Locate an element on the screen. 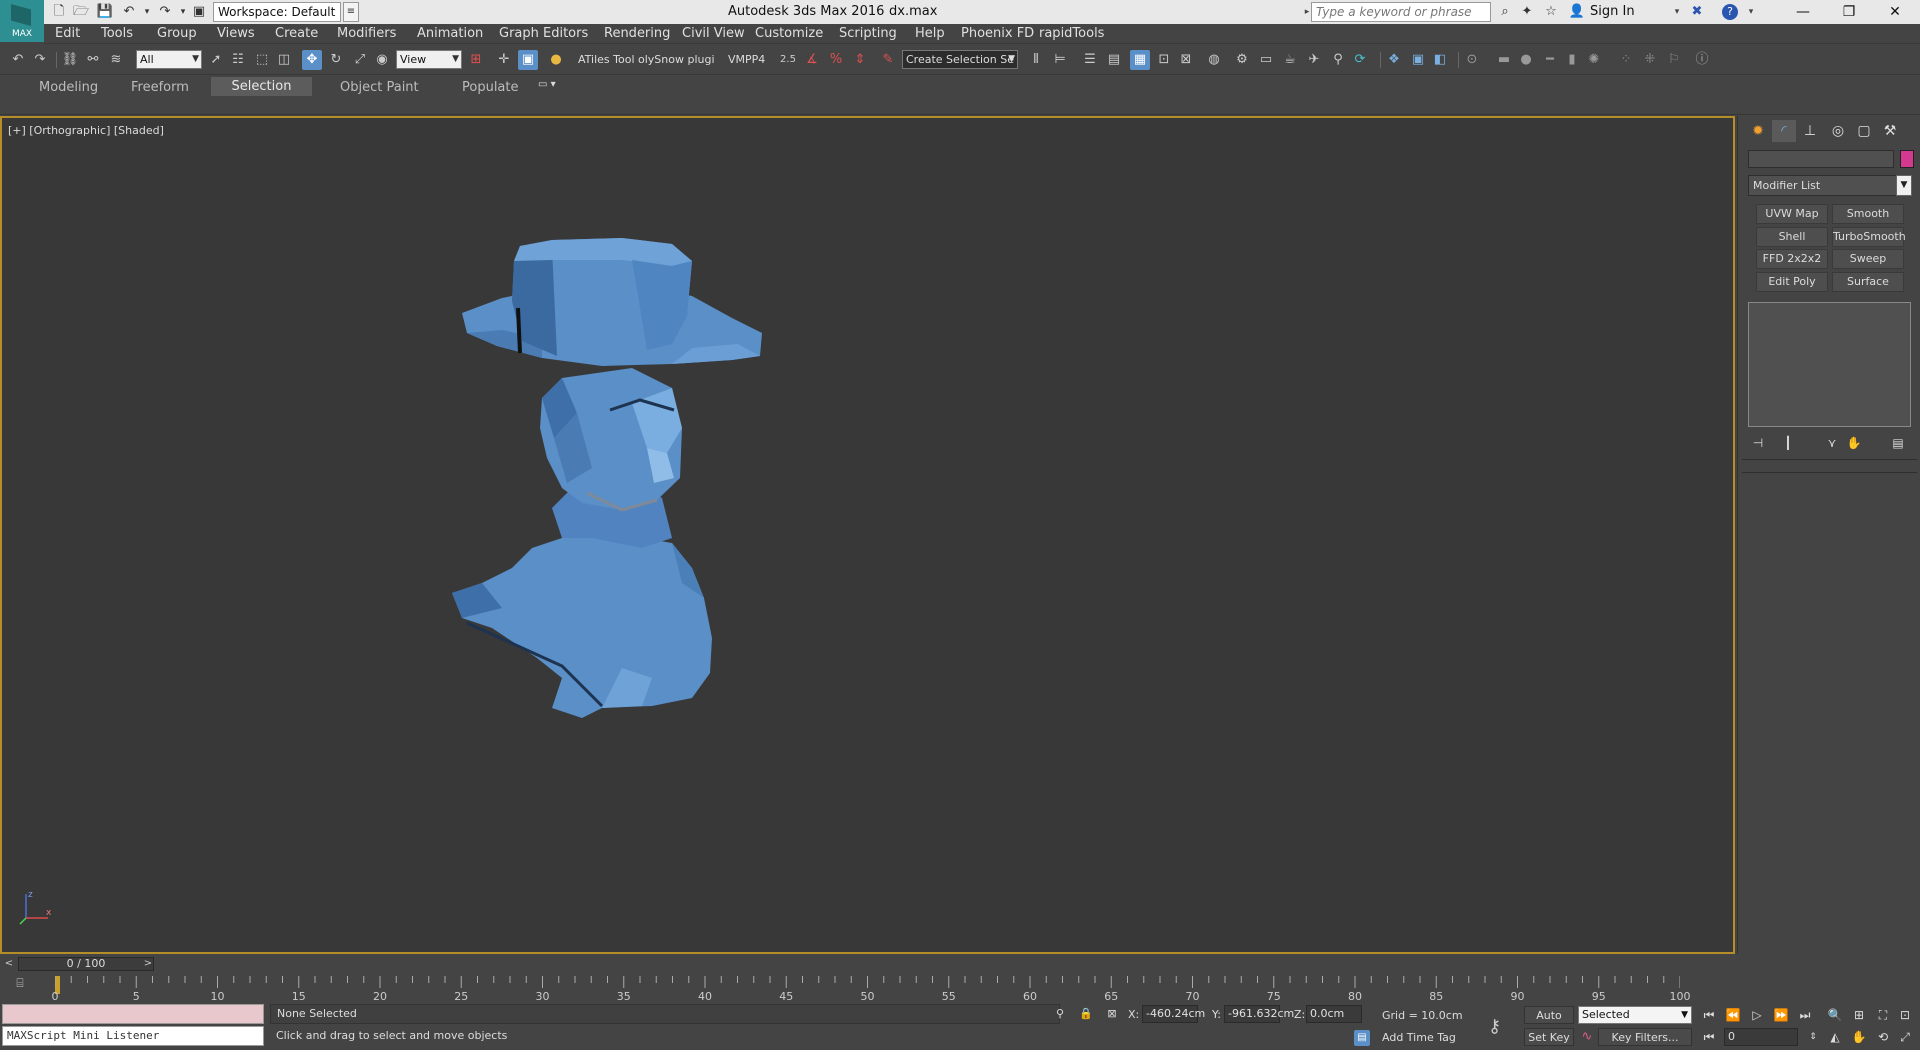 The width and height of the screenshot is (1920, 1050). set-key-button: Set Key is located at coordinates (1549, 1037).